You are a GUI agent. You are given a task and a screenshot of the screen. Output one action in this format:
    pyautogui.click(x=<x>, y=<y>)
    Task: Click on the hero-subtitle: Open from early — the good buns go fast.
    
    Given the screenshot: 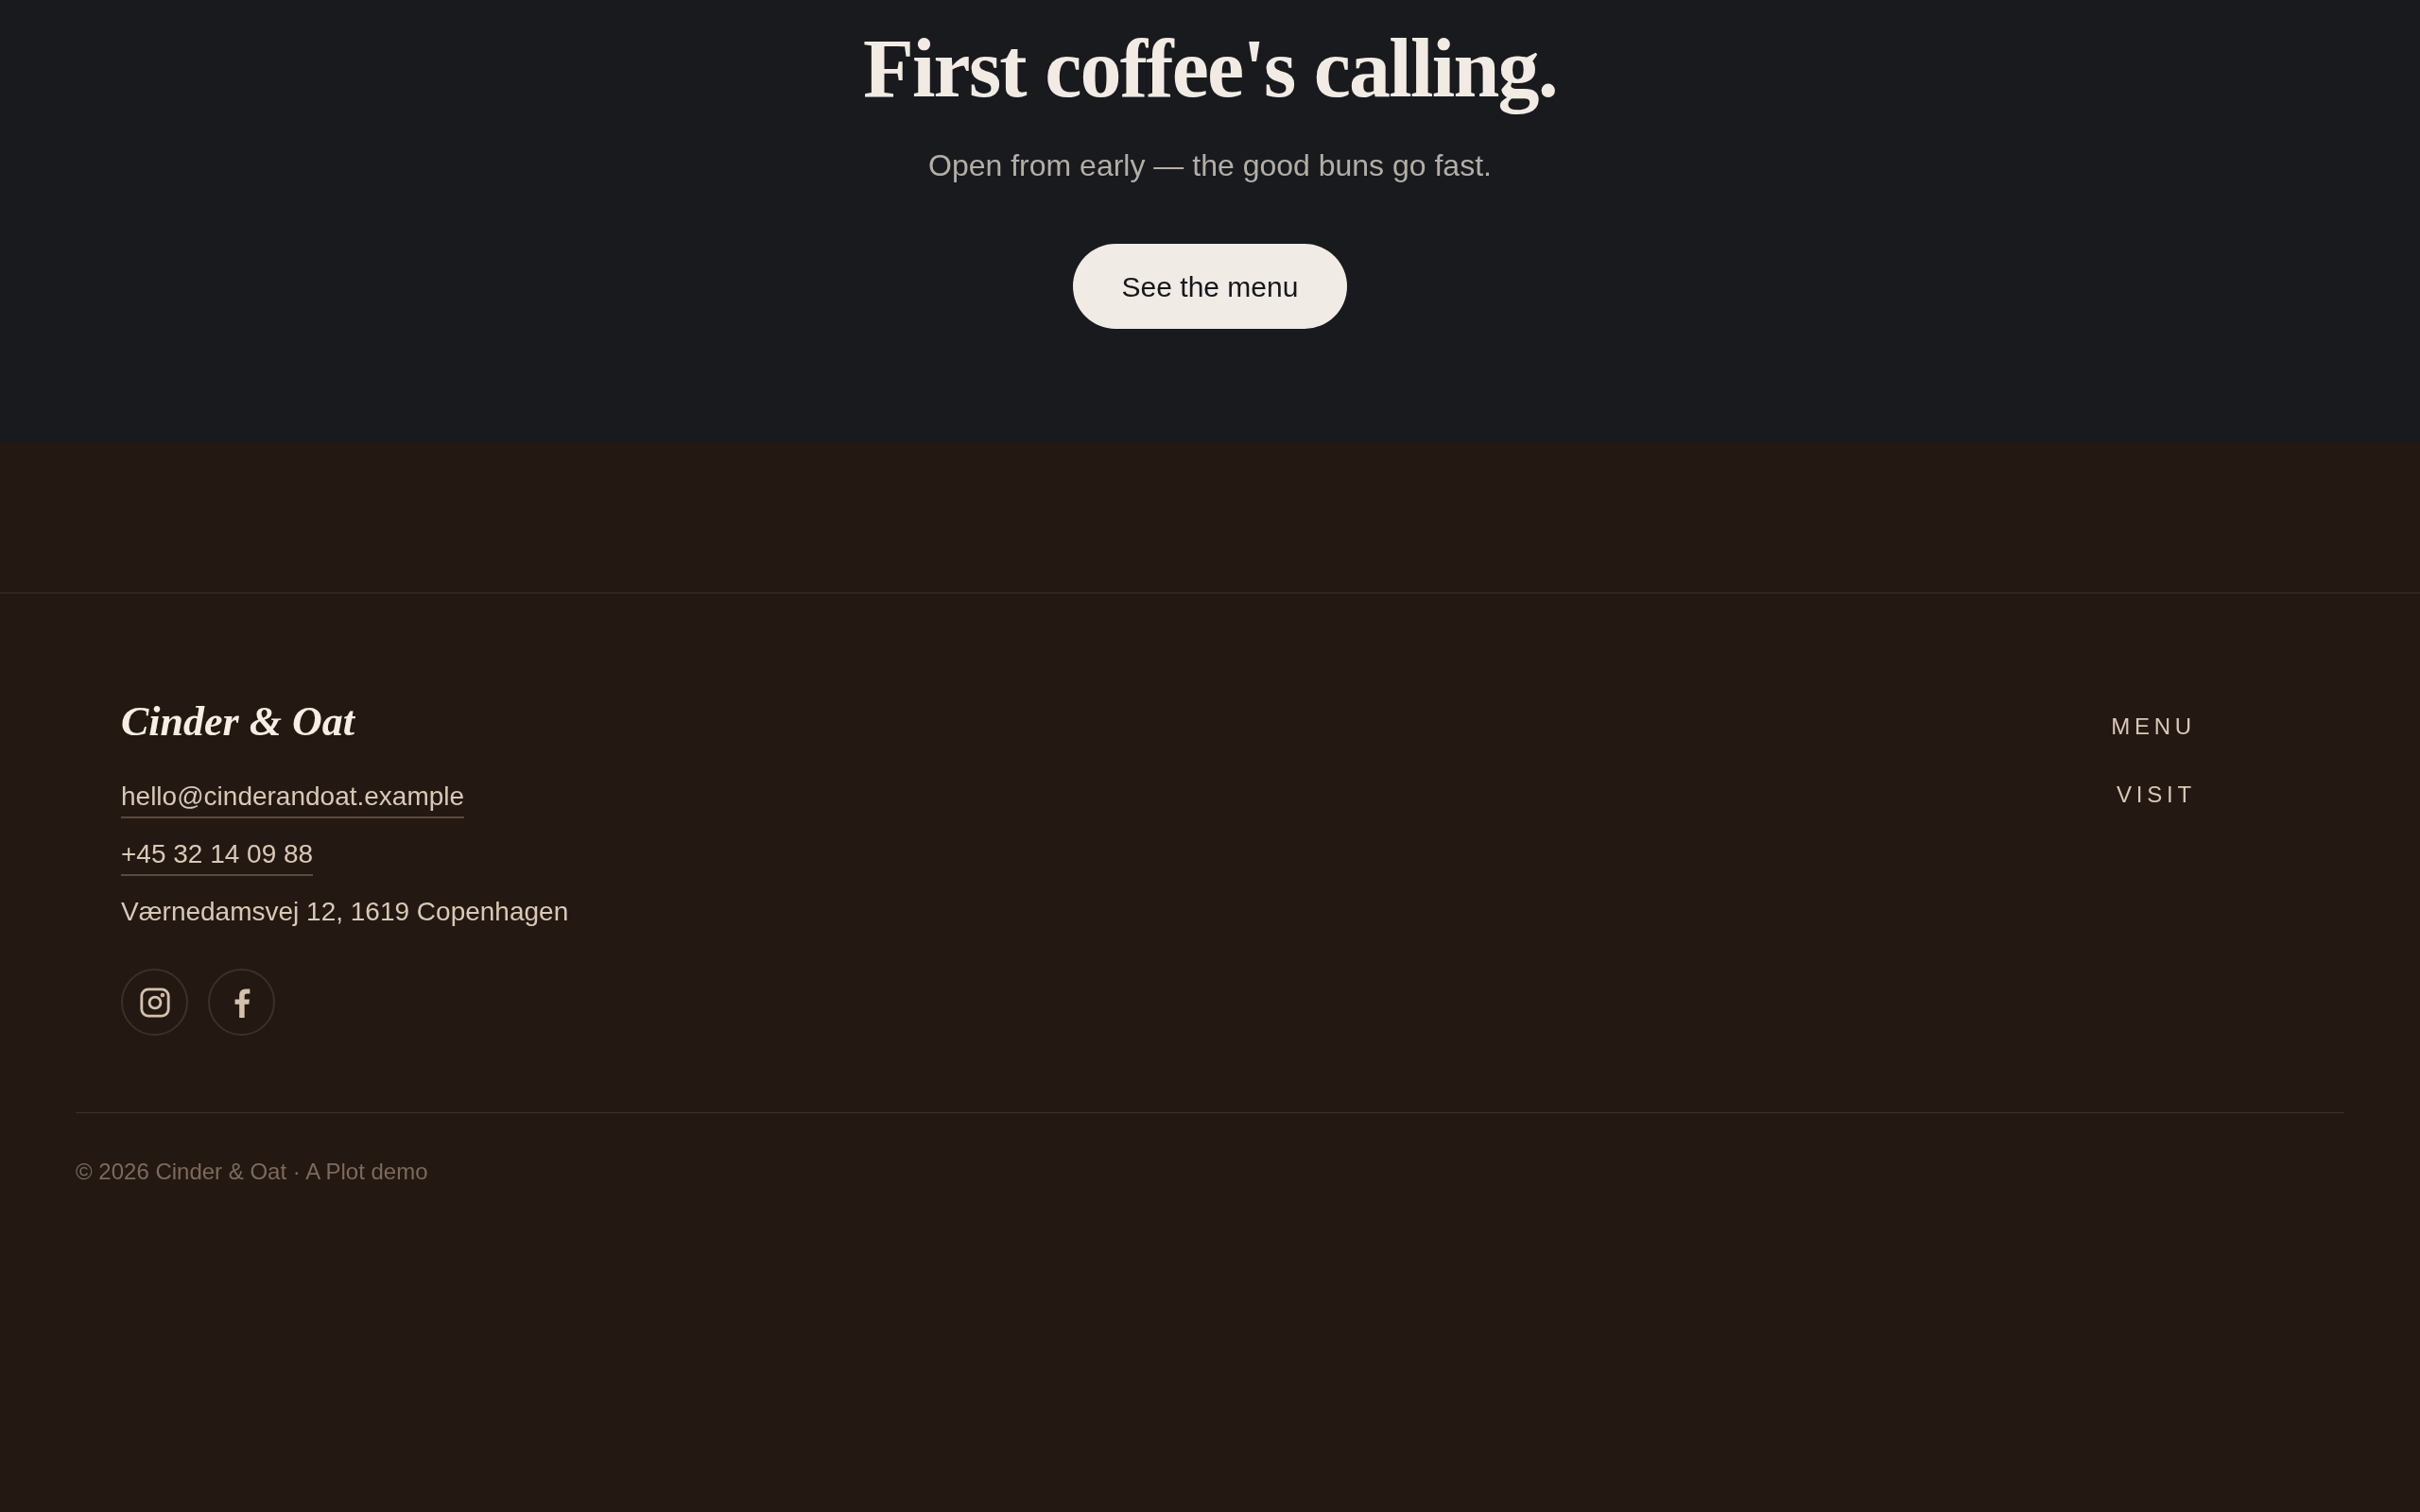 What is the action you would take?
    pyautogui.click(x=1210, y=165)
    